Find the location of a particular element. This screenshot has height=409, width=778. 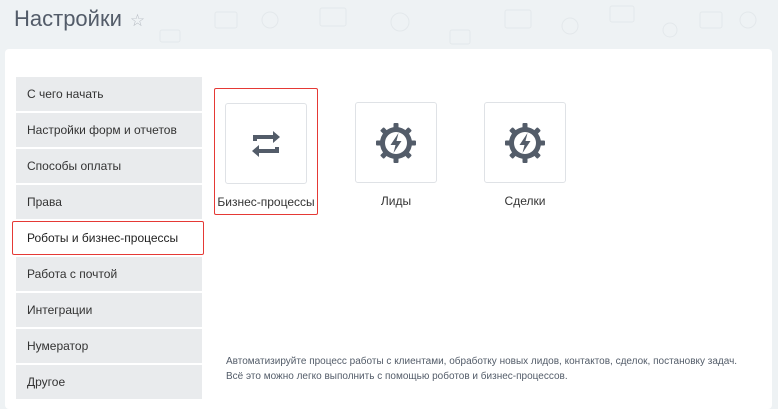

tile-deals: Сделки is located at coordinates (525, 151).